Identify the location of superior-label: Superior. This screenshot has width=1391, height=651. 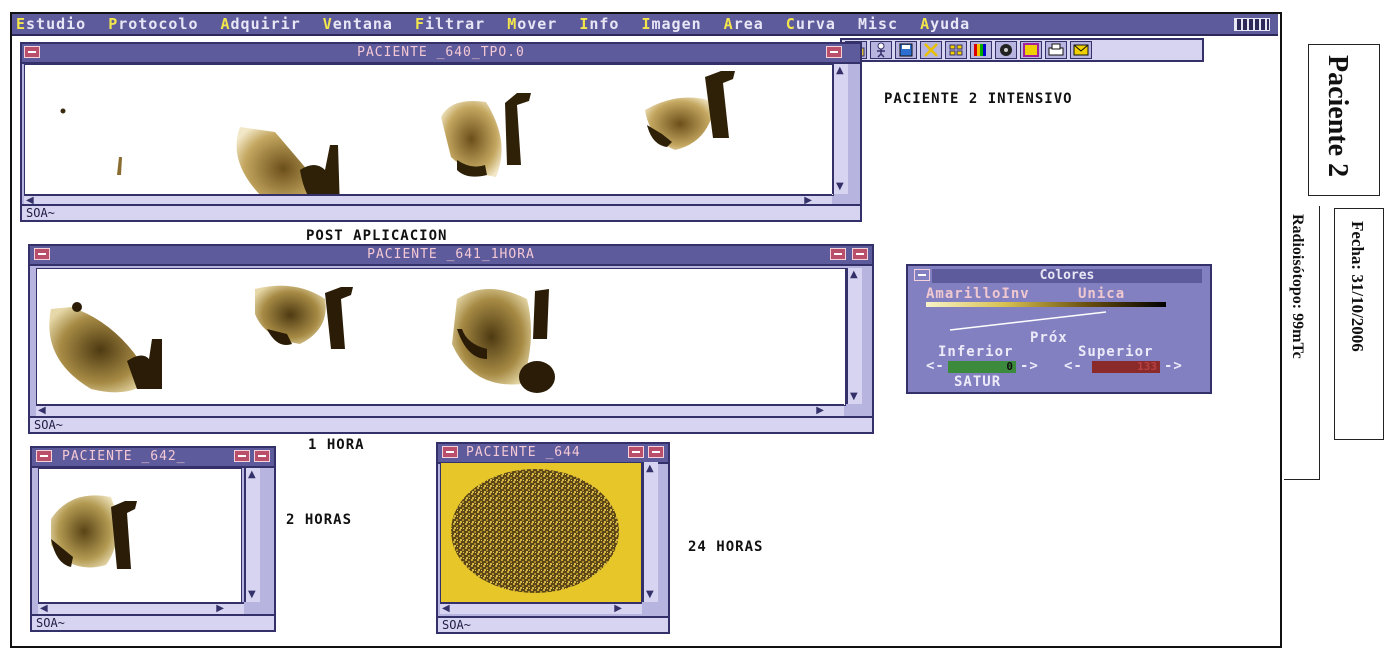
(1116, 352).